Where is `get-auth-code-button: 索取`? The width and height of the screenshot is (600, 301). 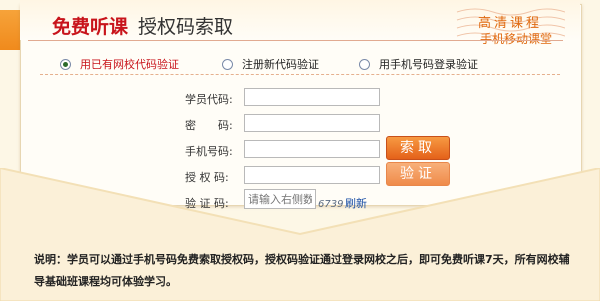
get-auth-code-button: 索取 is located at coordinates (418, 148).